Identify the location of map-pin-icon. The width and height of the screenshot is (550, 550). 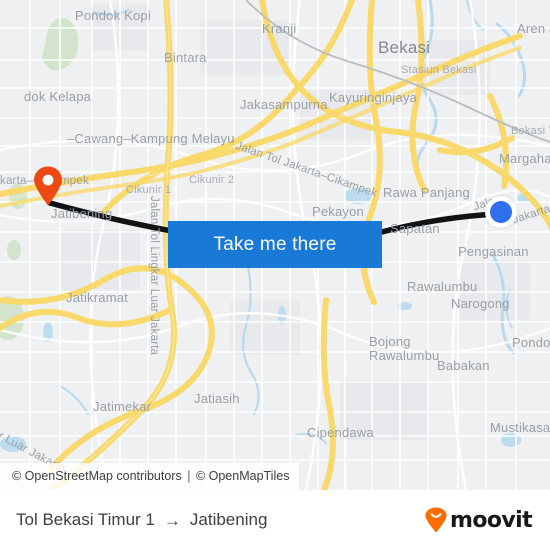
(48, 186).